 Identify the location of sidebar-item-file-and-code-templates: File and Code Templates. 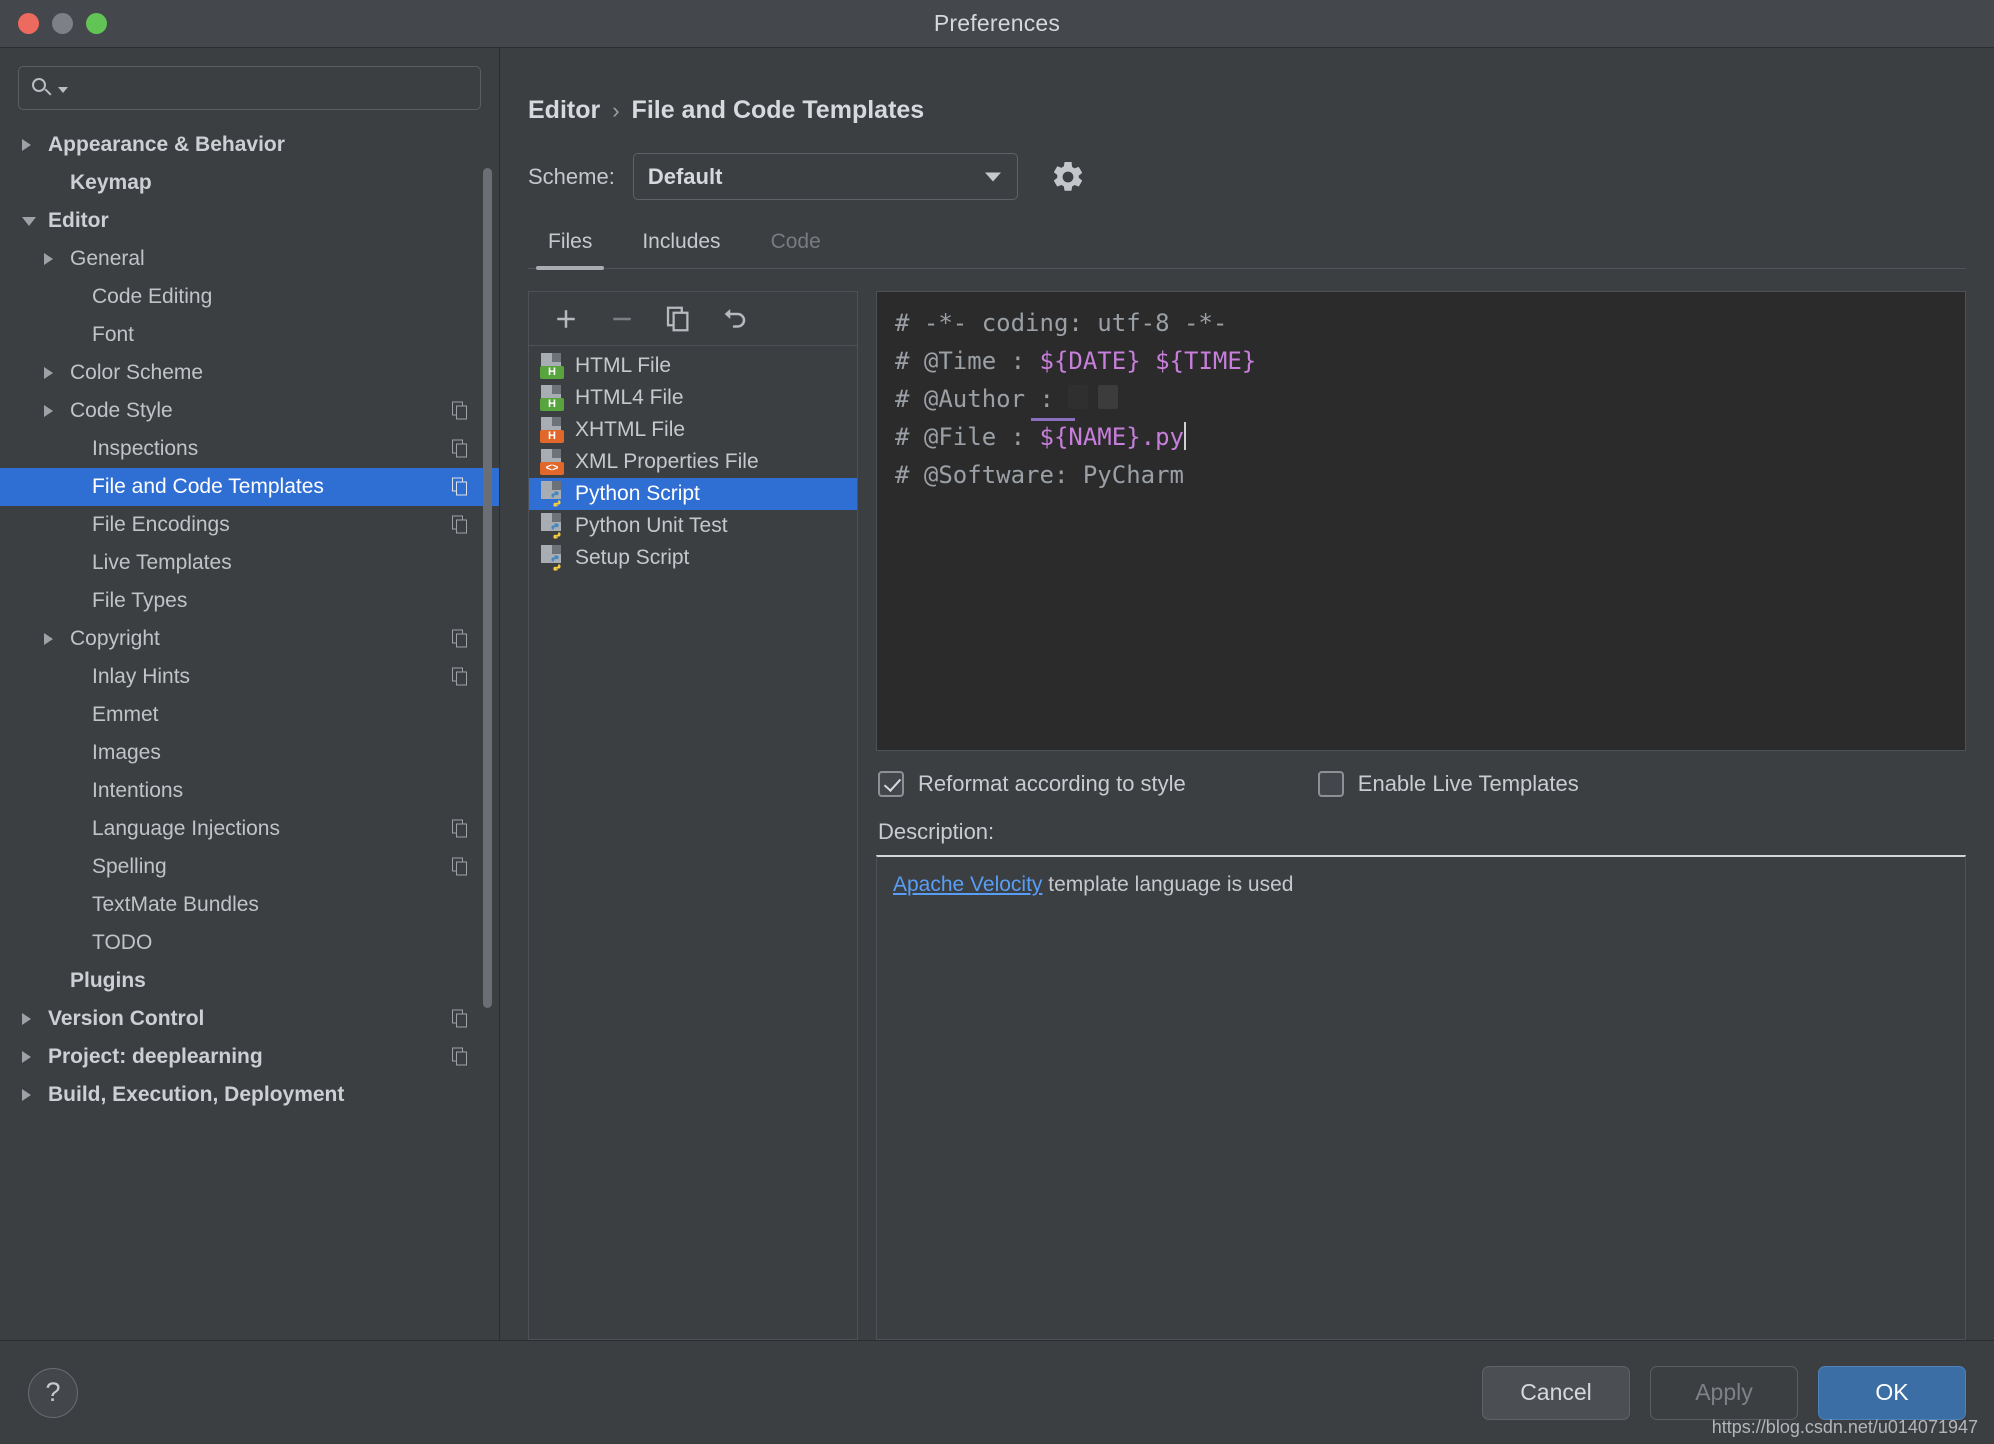
(249, 487).